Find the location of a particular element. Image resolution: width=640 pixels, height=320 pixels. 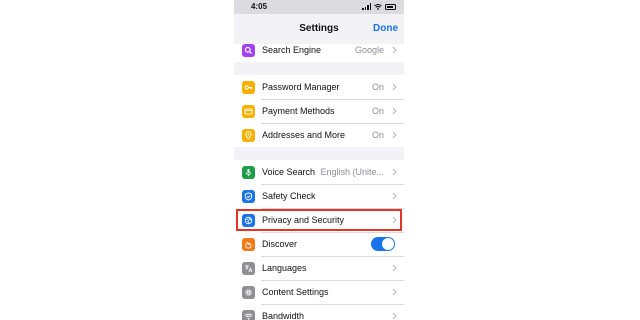

settings-row-discover: Discover is located at coordinates (319, 244).